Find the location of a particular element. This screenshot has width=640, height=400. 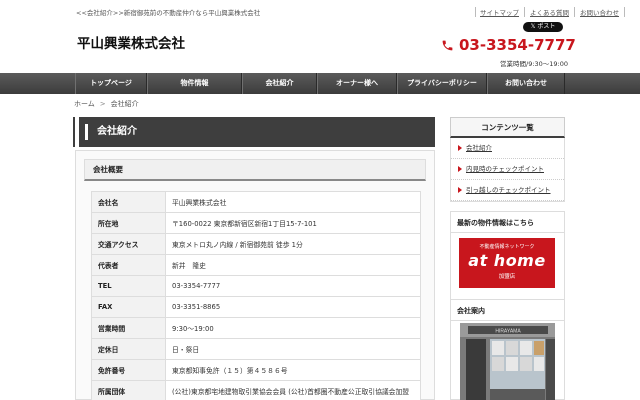

page-title: 会社紹介 is located at coordinates (255, 132).